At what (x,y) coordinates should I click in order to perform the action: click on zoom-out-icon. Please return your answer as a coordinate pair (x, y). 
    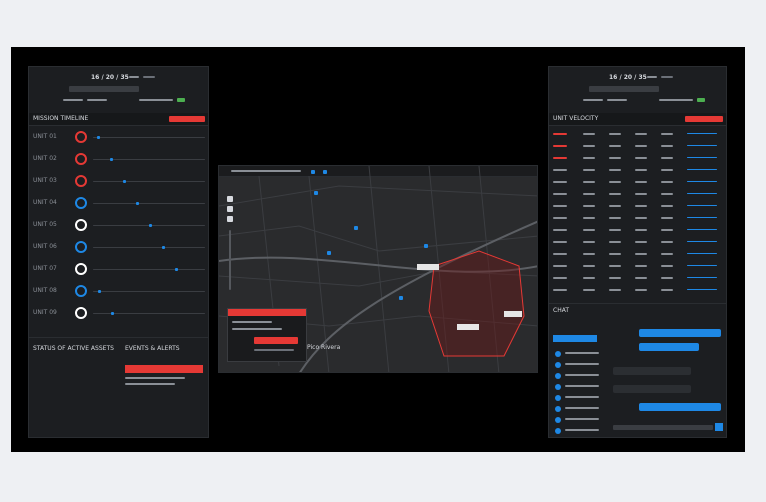
    Looking at the image, I should click on (230, 209).